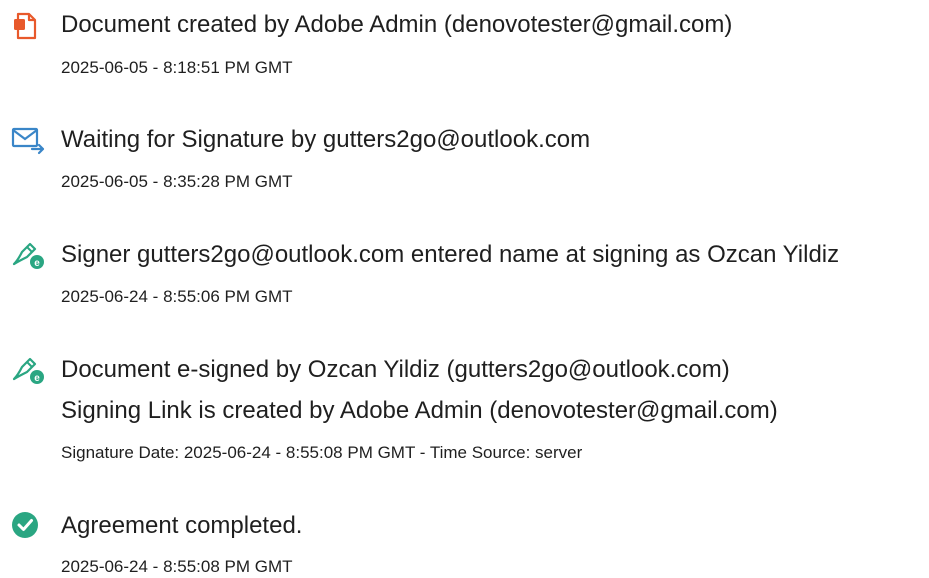  I want to click on email-sent-icon, so click(27, 139).